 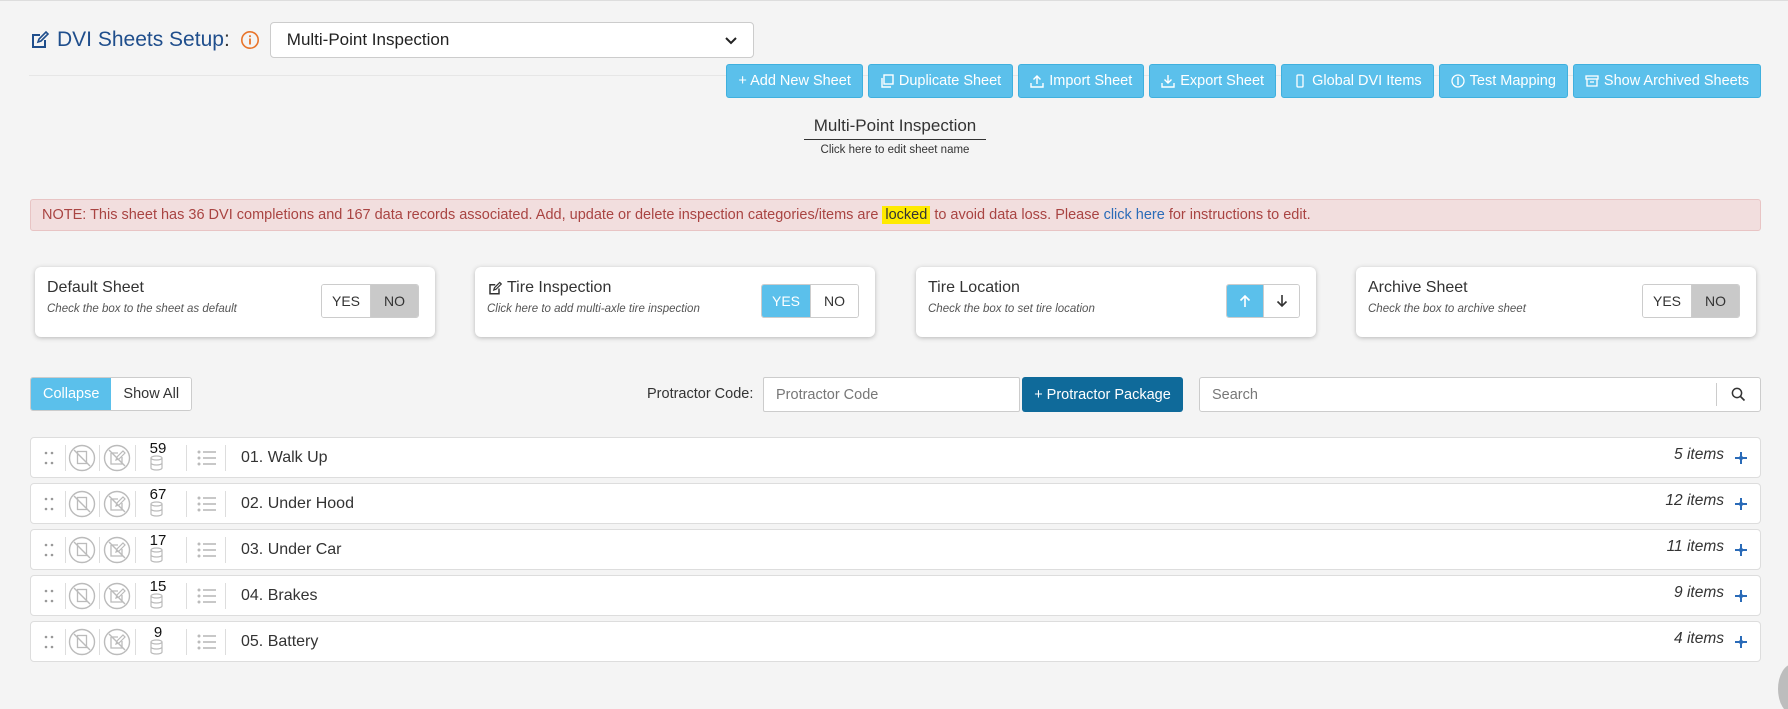 What do you see at coordinates (1667, 301) in the screenshot?
I see `archive-sheet-yes: YES` at bounding box center [1667, 301].